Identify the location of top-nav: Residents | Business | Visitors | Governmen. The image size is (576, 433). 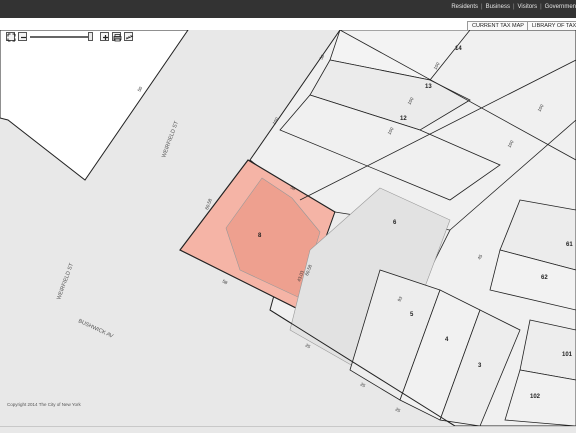
(513, 7).